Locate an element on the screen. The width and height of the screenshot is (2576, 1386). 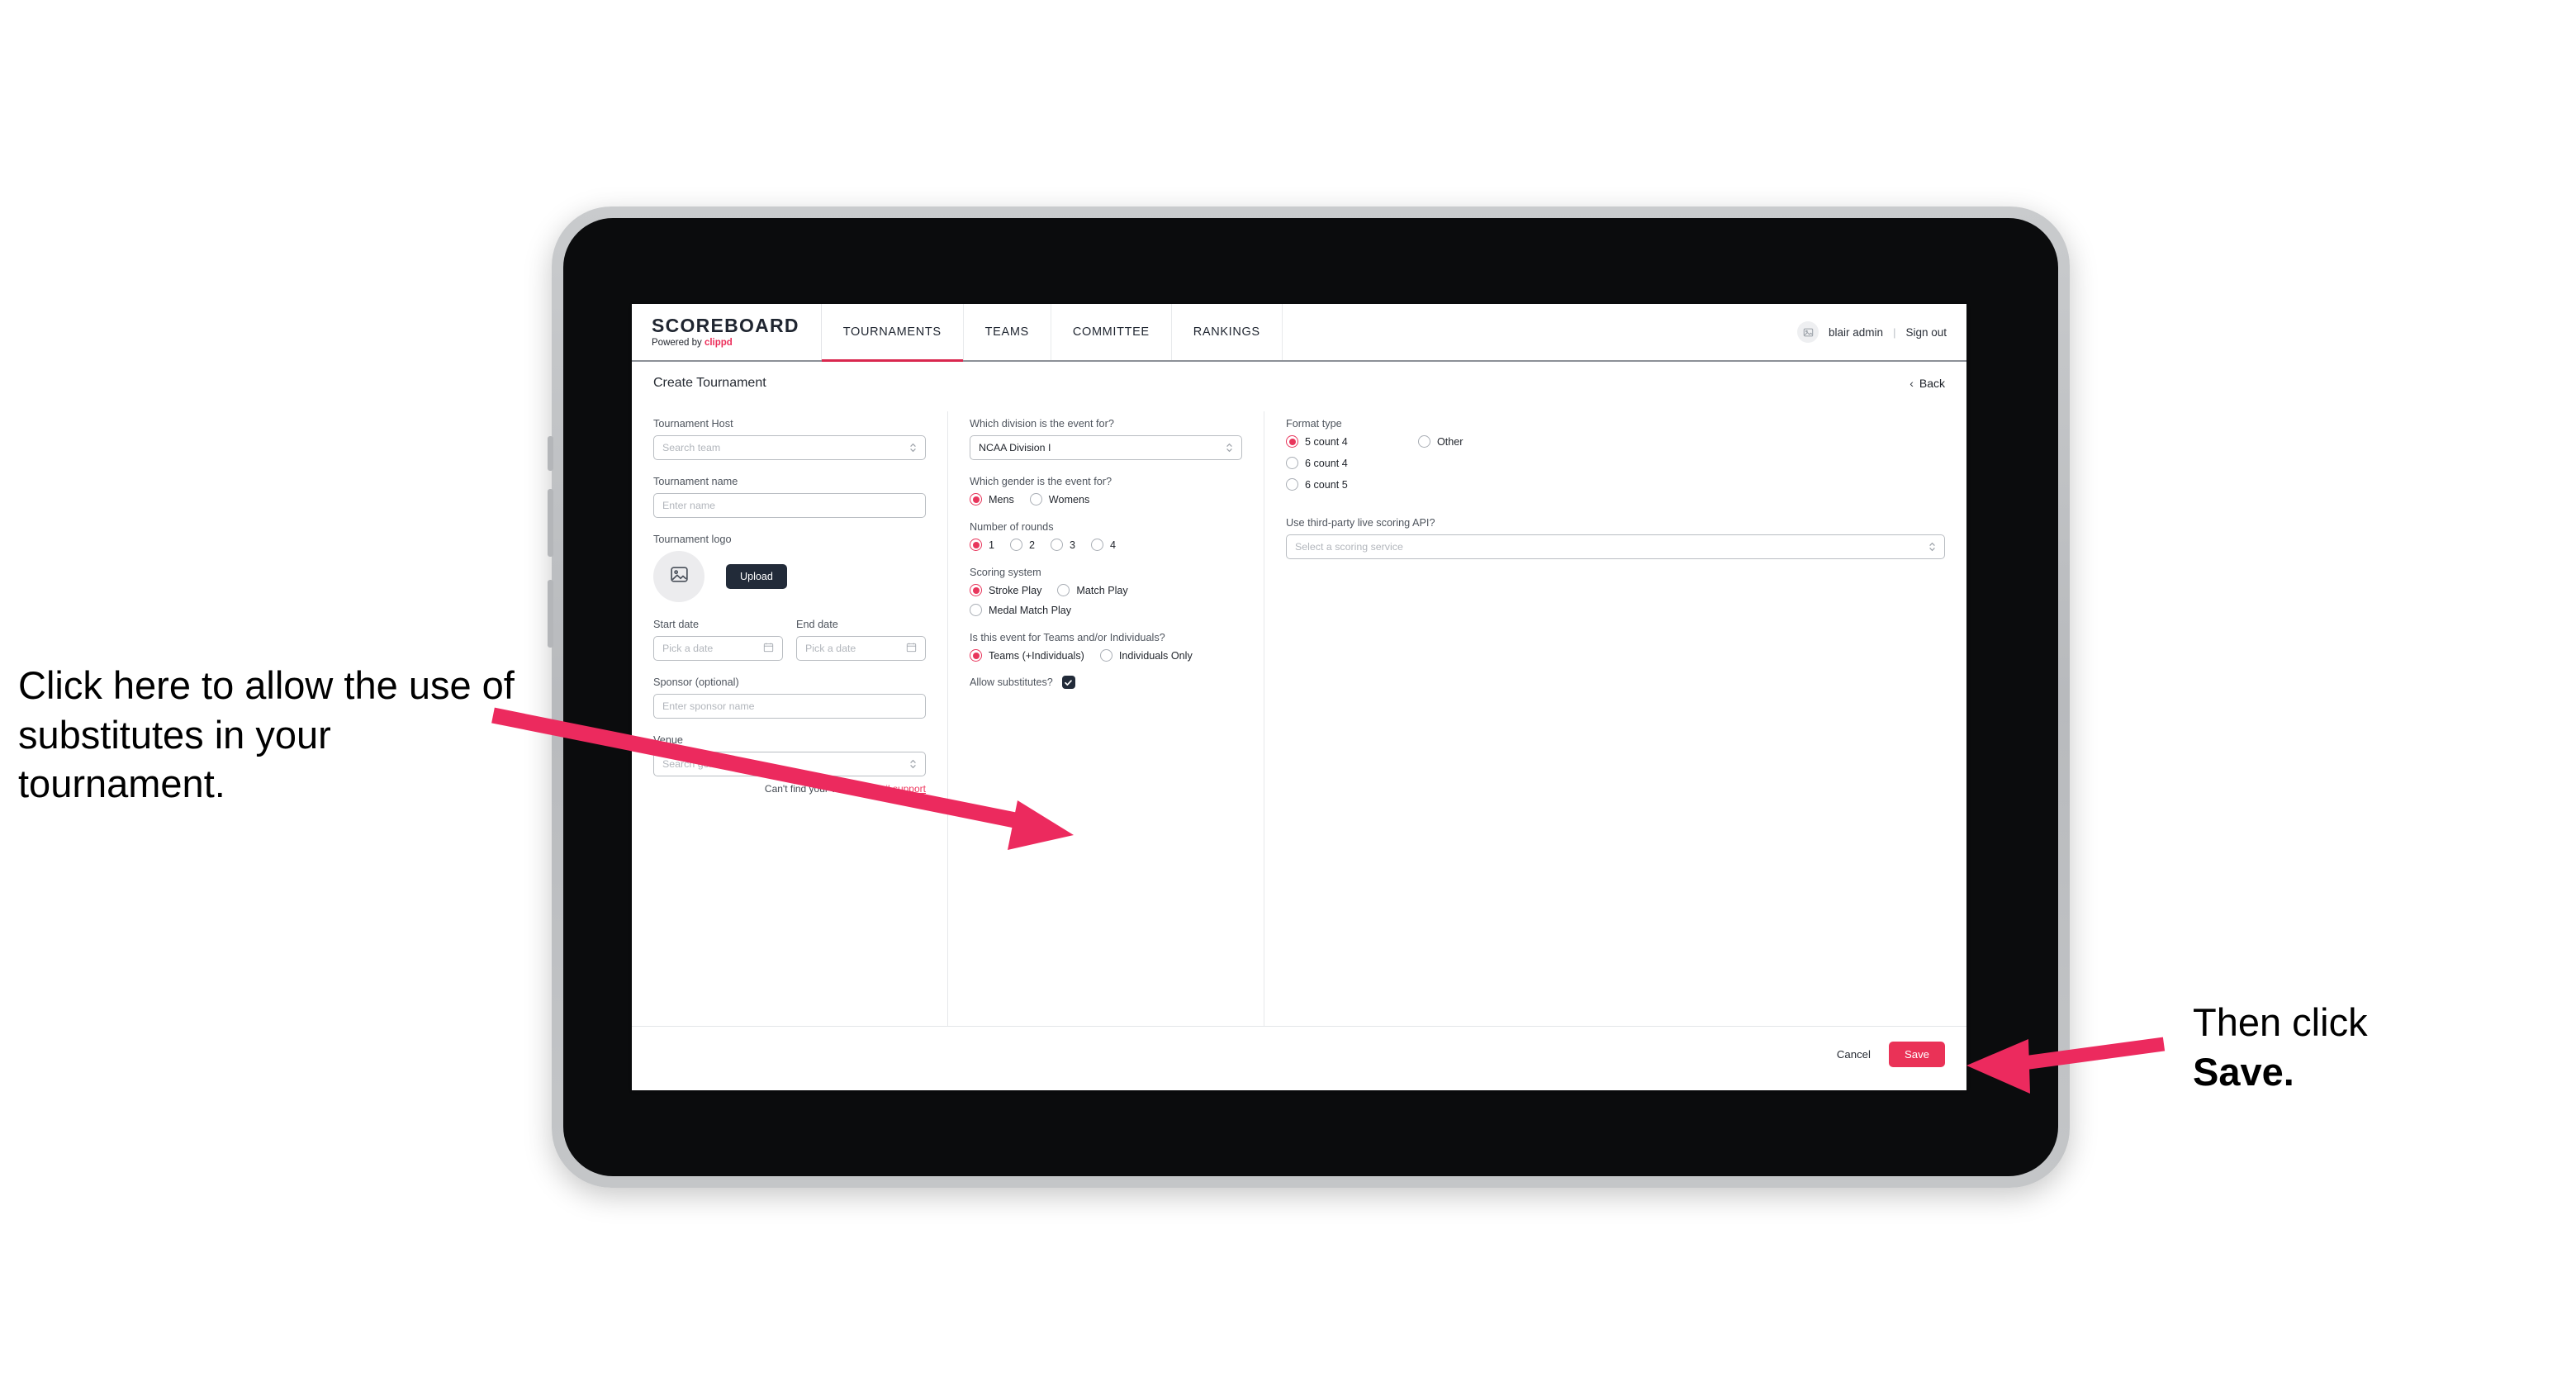
radio-rounds-1: 1 is located at coordinates (982, 545).